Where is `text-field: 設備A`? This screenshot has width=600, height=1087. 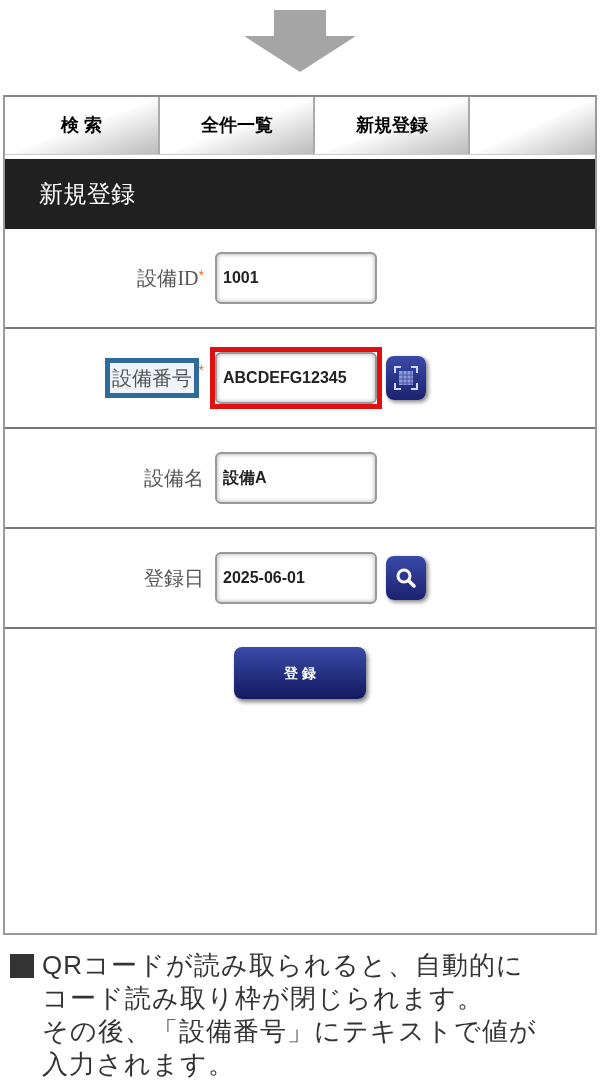 text-field: 設備A is located at coordinates (296, 478).